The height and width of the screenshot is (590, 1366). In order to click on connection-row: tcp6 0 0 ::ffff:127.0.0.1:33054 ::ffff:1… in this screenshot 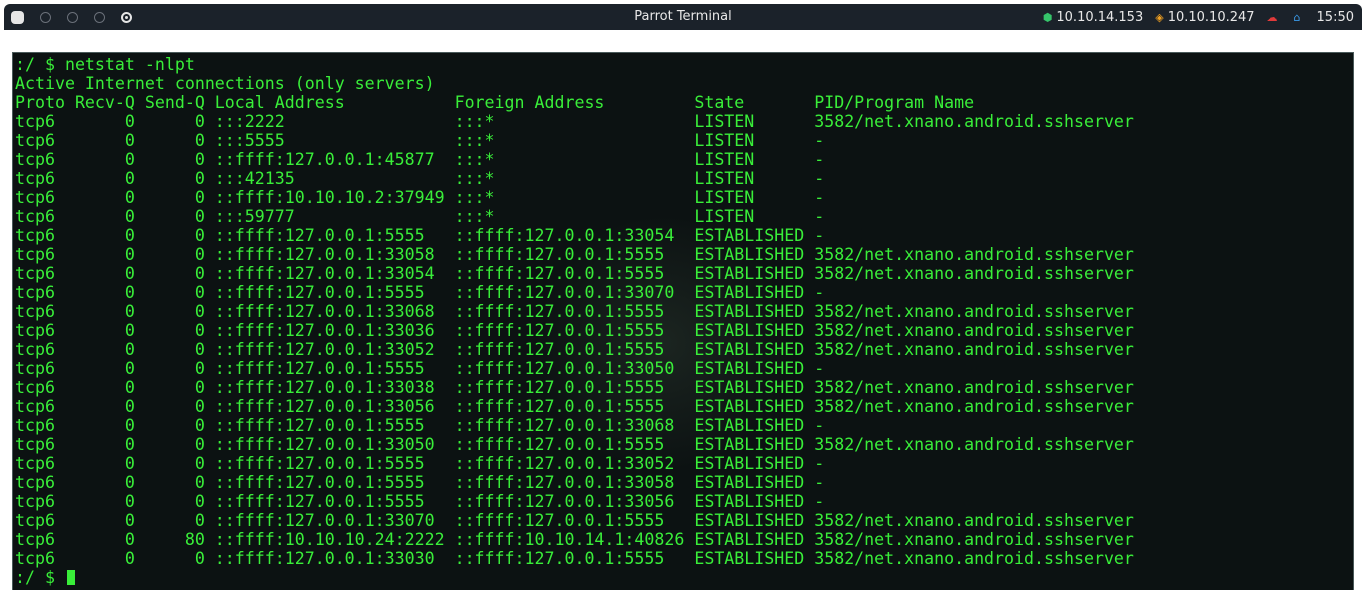, I will do `click(574, 273)`.